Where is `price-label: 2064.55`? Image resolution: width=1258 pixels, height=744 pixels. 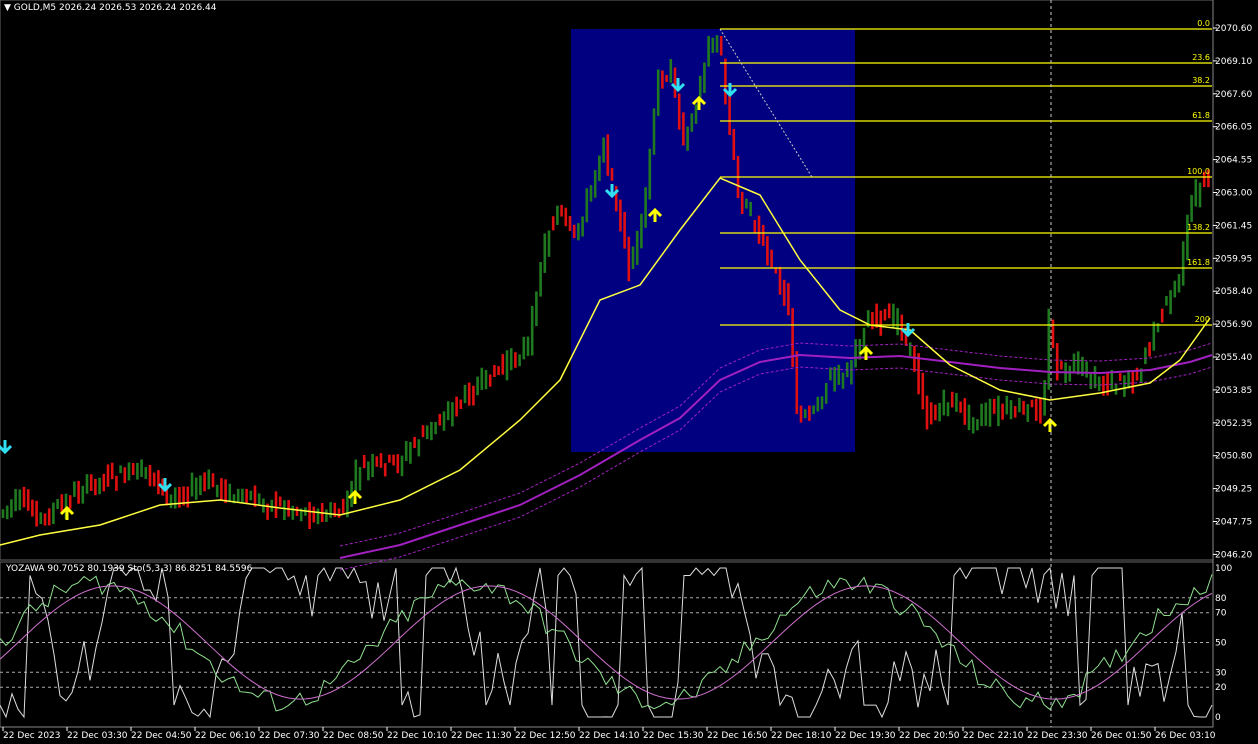
price-label: 2064.55 is located at coordinates (1233, 161).